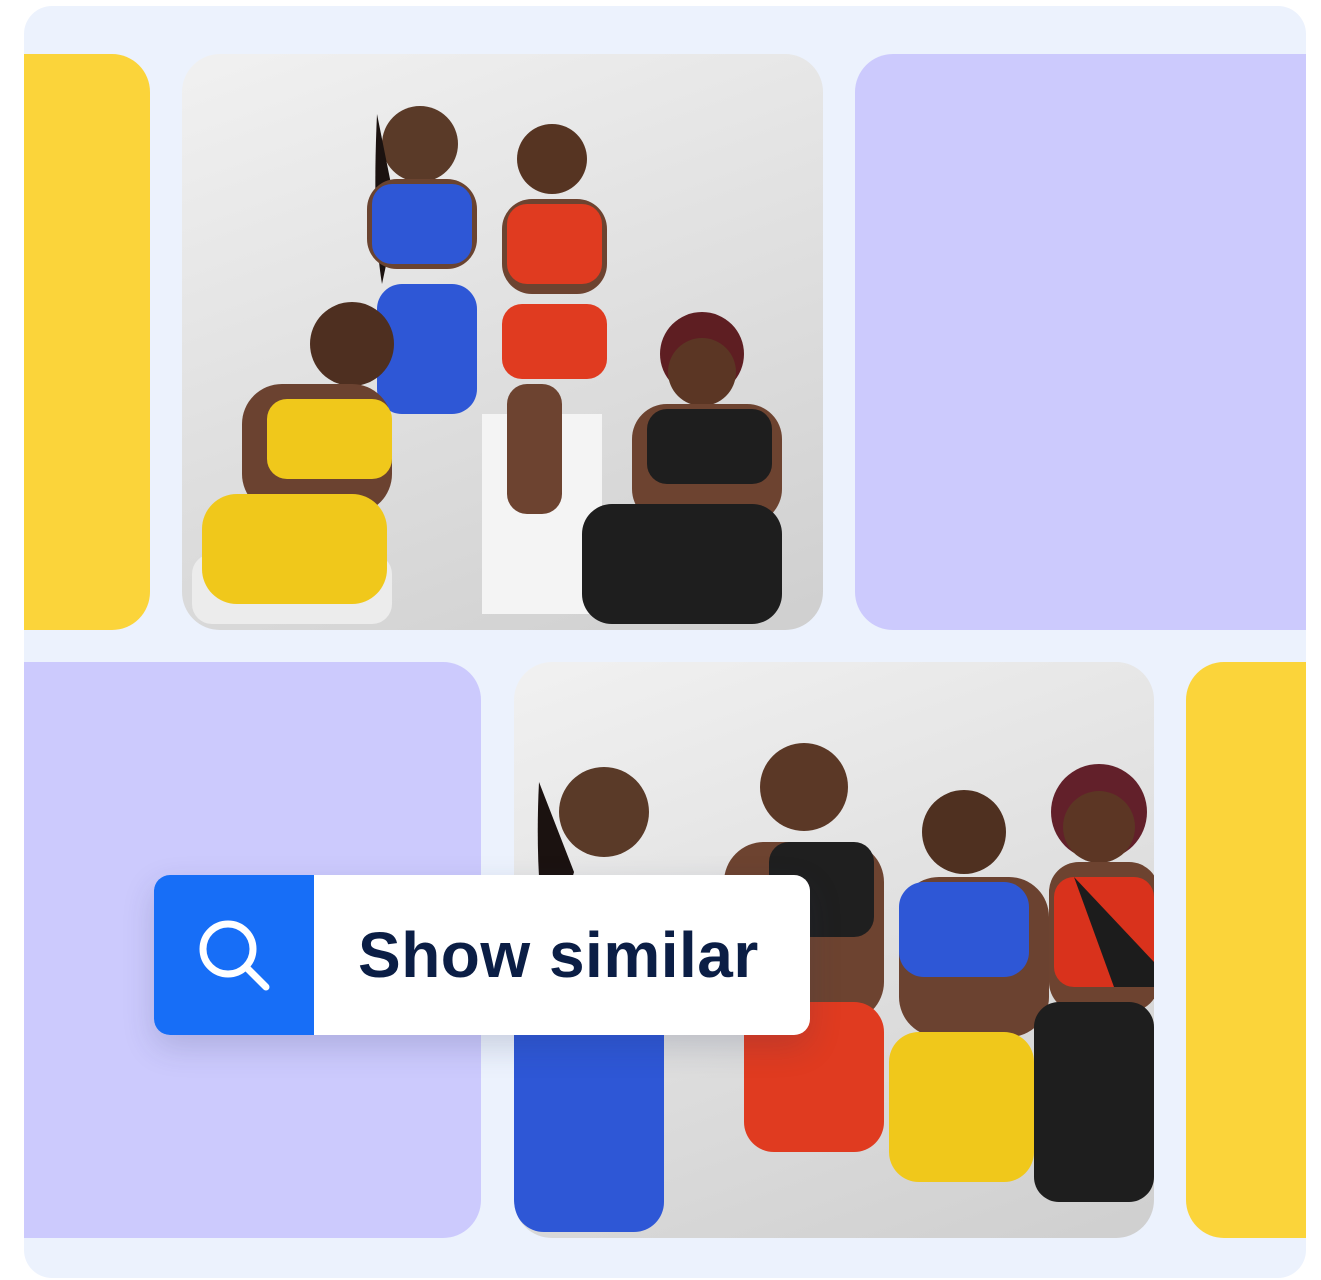 Image resolution: width=1321 pixels, height=1280 pixels. I want to click on show-similar-label: Show similar, so click(558, 955).